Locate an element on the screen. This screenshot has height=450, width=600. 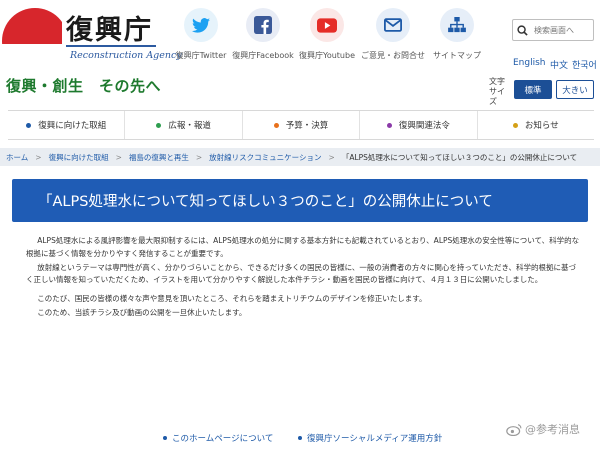
sitemap-link: サイトマップ is located at coordinates (457, 34).